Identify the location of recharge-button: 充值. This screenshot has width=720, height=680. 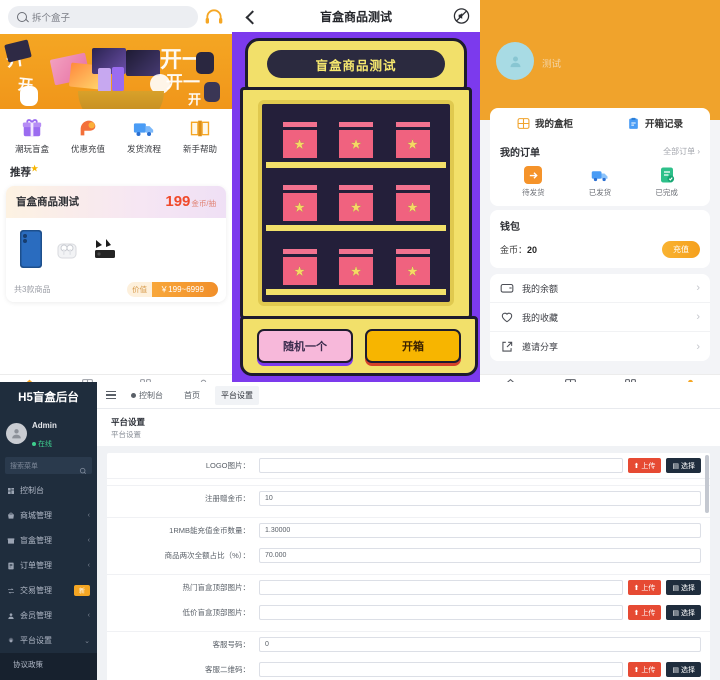
(681, 249).